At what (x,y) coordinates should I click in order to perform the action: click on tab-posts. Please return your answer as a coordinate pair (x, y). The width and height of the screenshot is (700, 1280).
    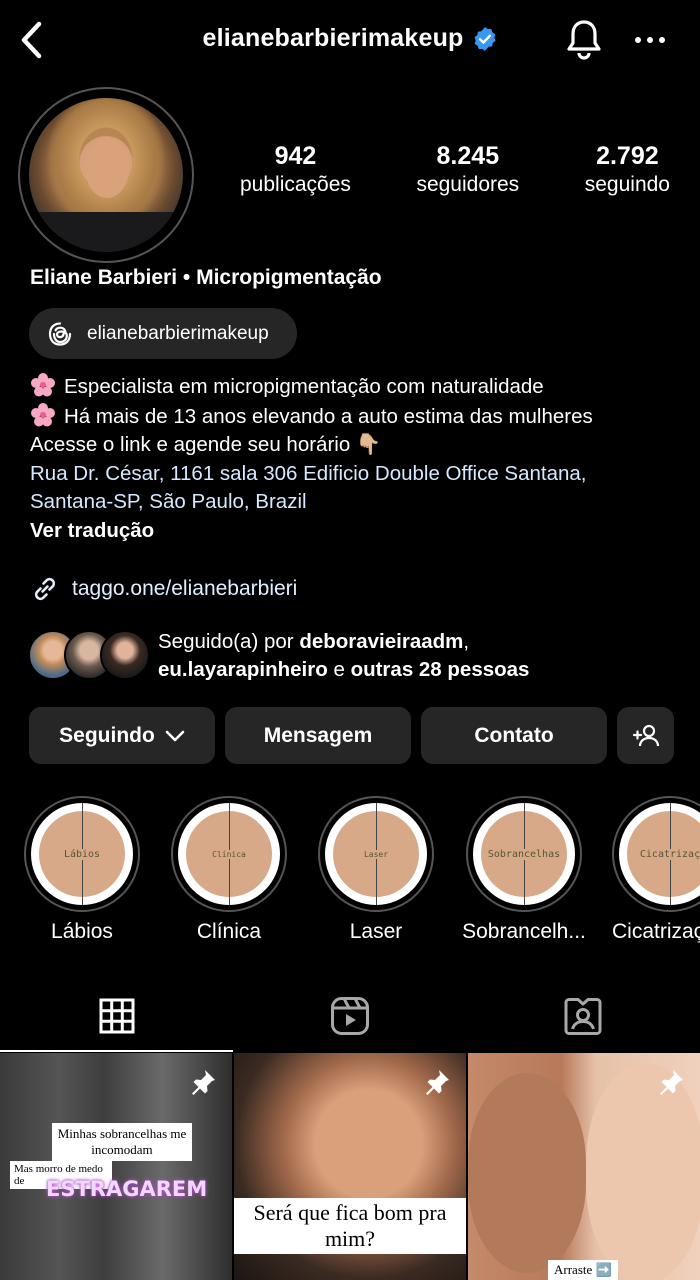
    Looking at the image, I should click on (117, 1016).